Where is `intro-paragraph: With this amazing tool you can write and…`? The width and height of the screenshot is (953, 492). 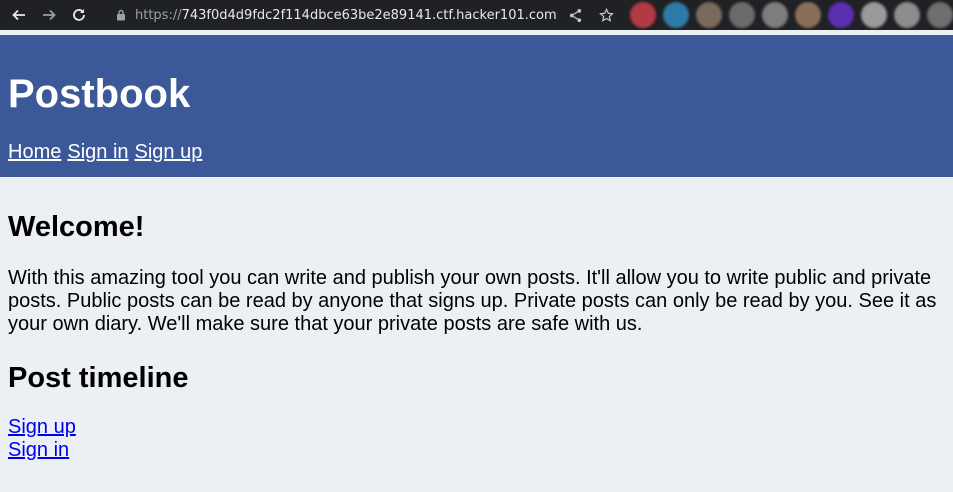
intro-paragraph: With this amazing tool you can write and… is located at coordinates (472, 301).